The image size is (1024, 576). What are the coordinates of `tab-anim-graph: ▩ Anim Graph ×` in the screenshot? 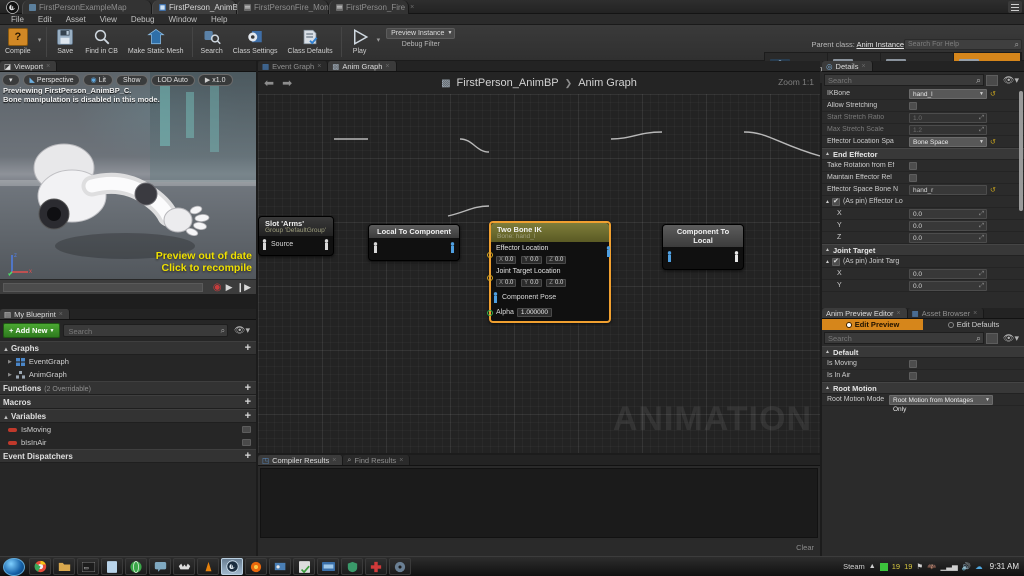 It's located at (362, 66).